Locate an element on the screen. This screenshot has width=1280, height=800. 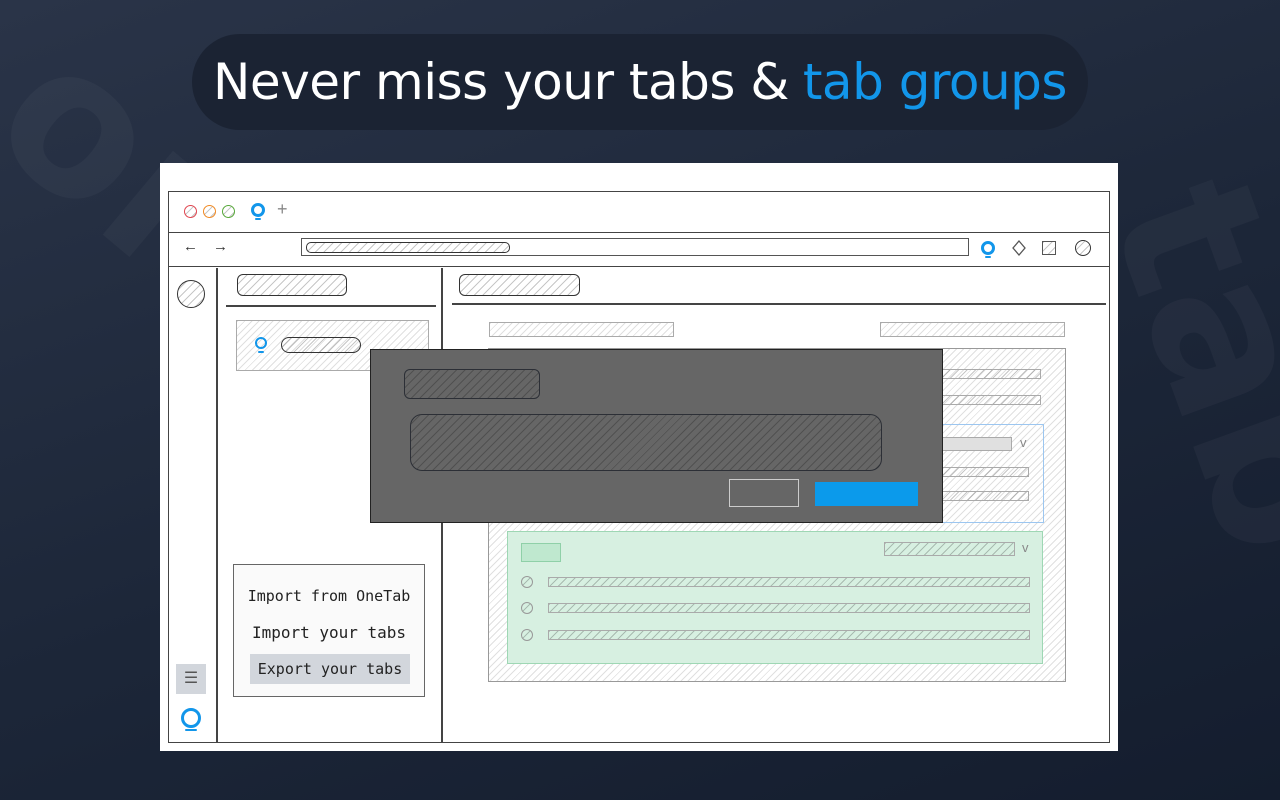
close-dot-icon is located at coordinates (190, 211).